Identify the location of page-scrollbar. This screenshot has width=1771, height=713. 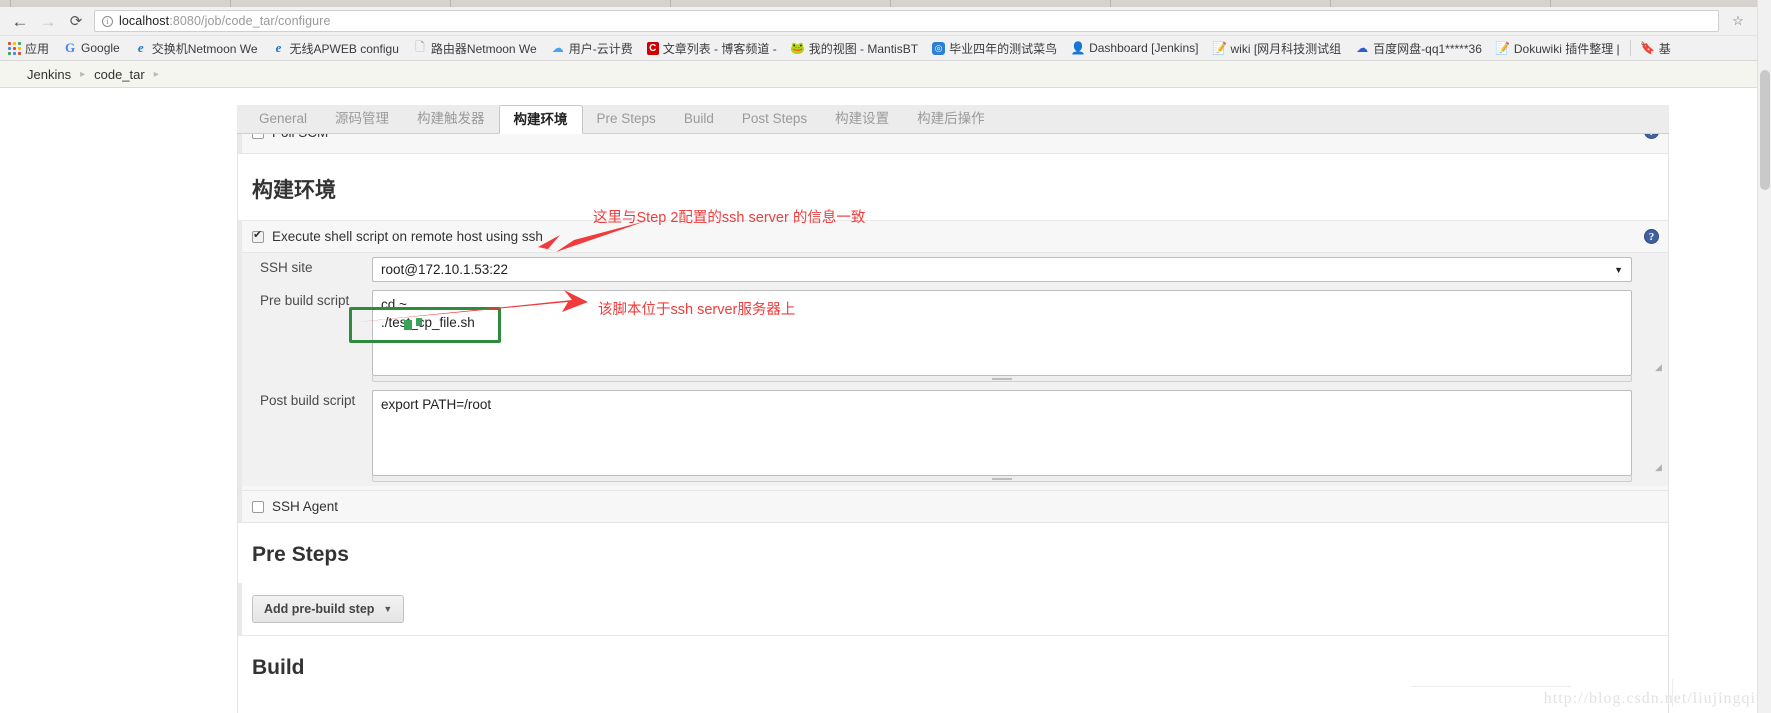
(1764, 356).